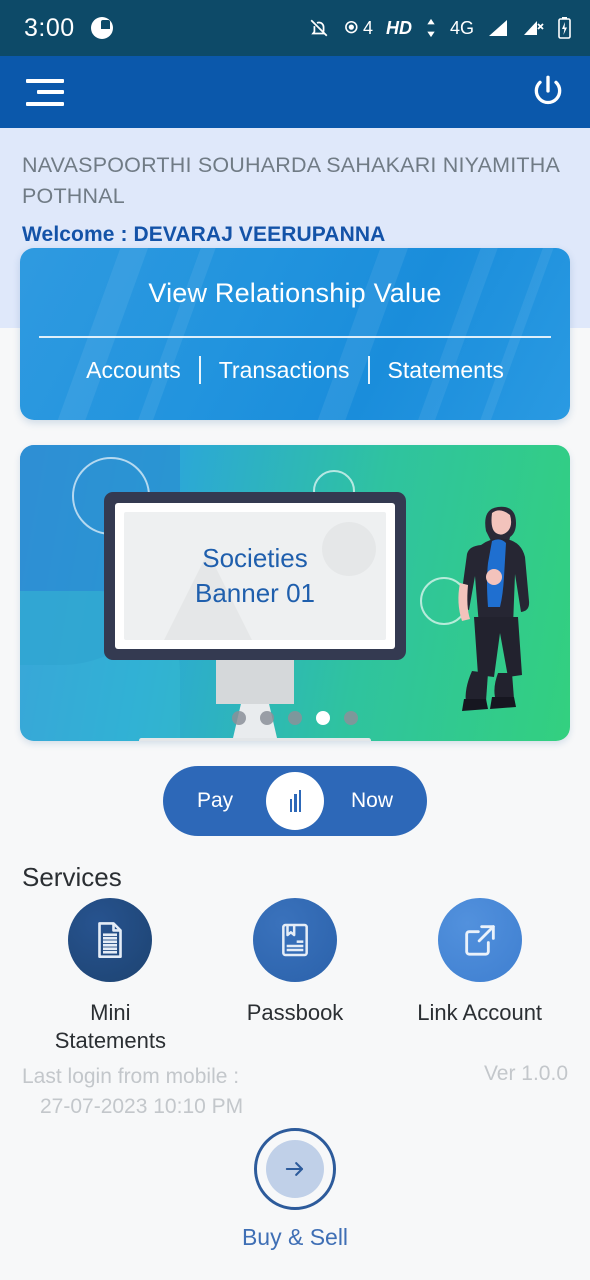  I want to click on service-label: Mini Statements, so click(110, 1027).